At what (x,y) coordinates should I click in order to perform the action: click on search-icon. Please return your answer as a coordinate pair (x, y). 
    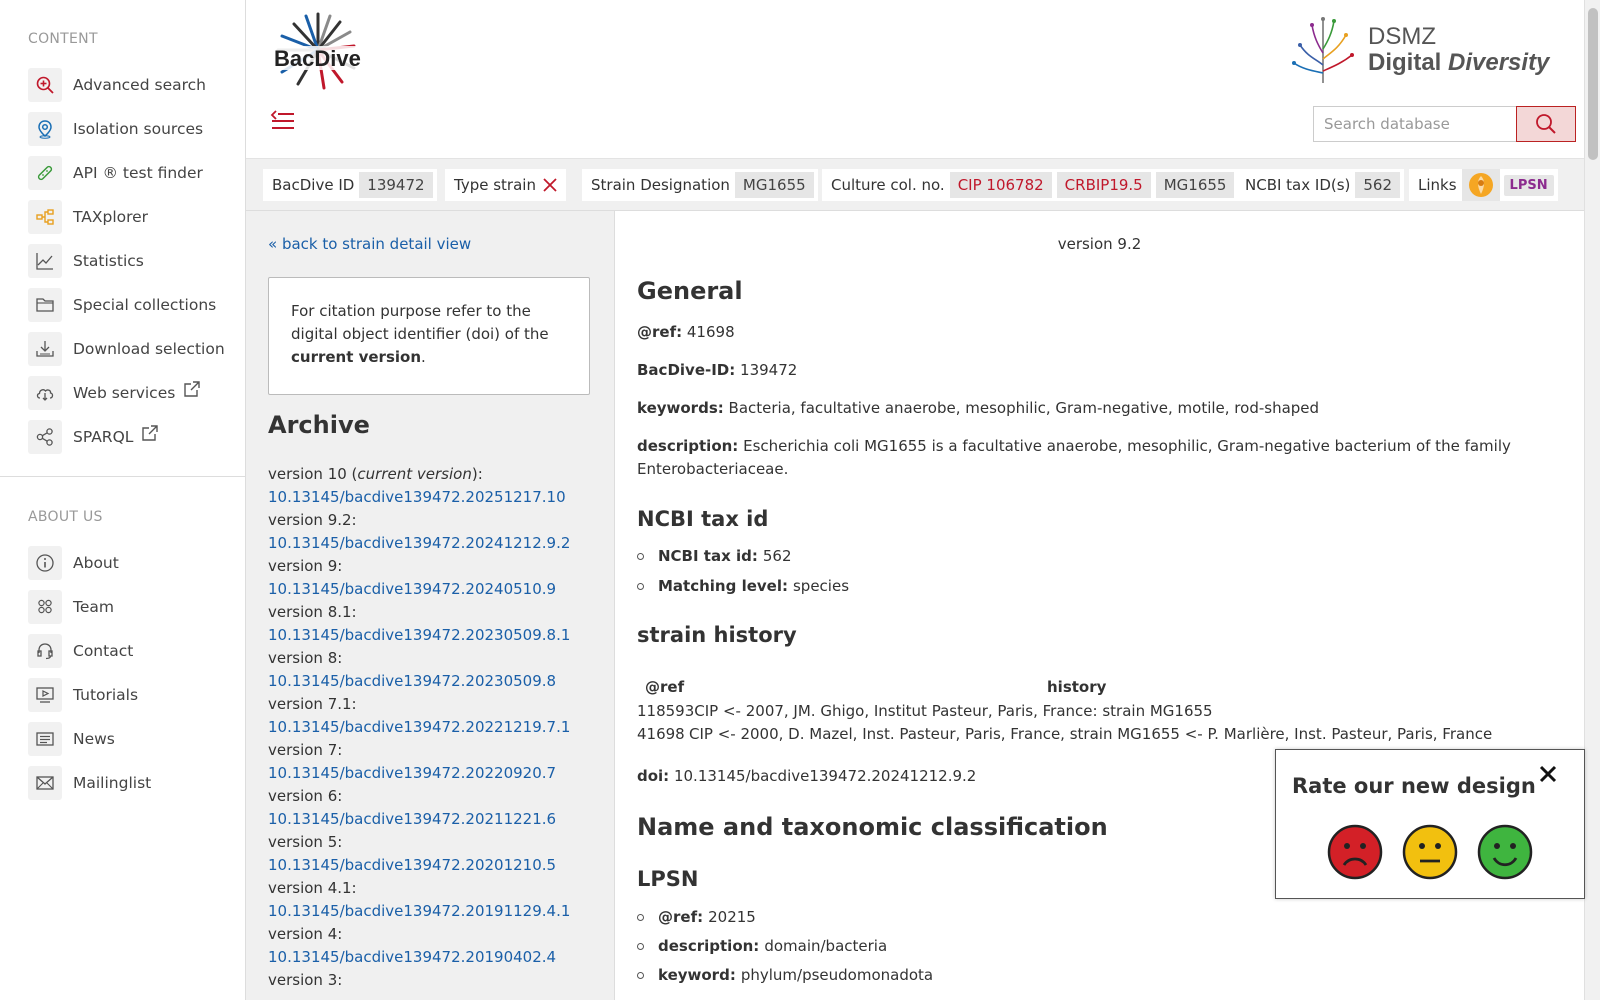
    Looking at the image, I should click on (1546, 124).